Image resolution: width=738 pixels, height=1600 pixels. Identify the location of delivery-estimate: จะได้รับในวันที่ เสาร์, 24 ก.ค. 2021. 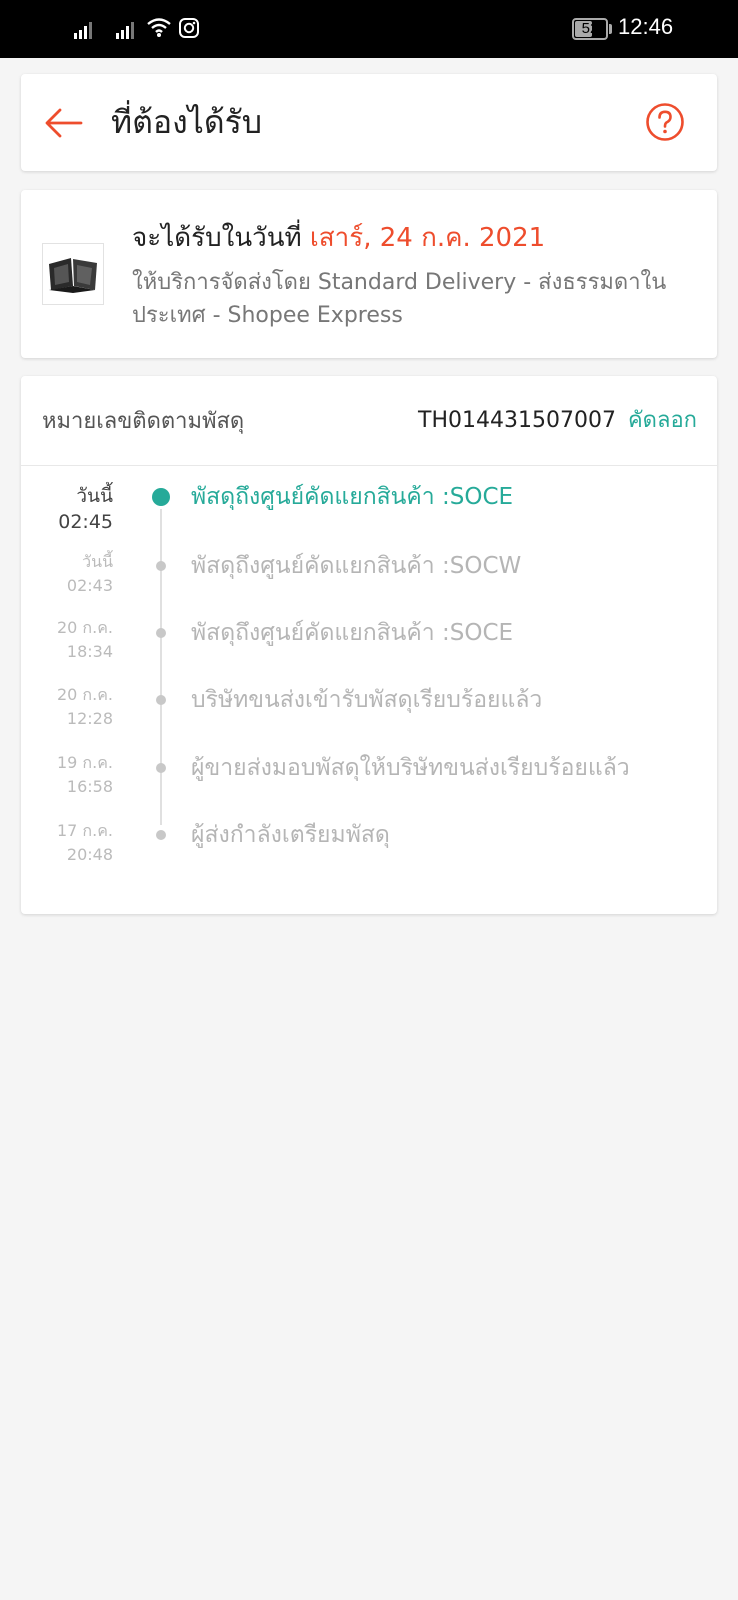
(338, 238).